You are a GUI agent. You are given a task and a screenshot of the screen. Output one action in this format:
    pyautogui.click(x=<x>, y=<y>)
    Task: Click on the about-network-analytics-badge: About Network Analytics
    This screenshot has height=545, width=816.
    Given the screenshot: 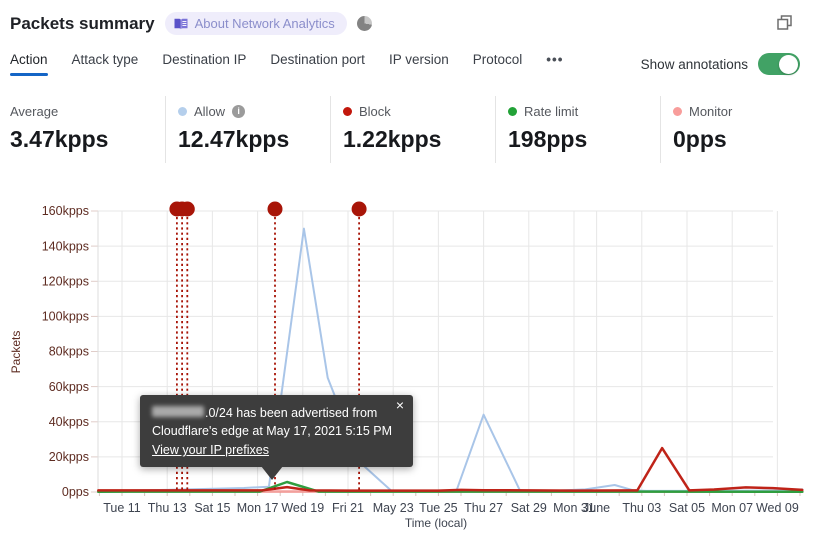 What is the action you would take?
    pyautogui.click(x=255, y=23)
    